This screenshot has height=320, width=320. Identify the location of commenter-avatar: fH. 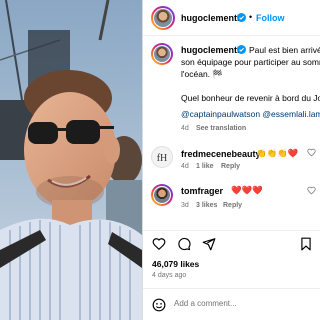
(162, 157).